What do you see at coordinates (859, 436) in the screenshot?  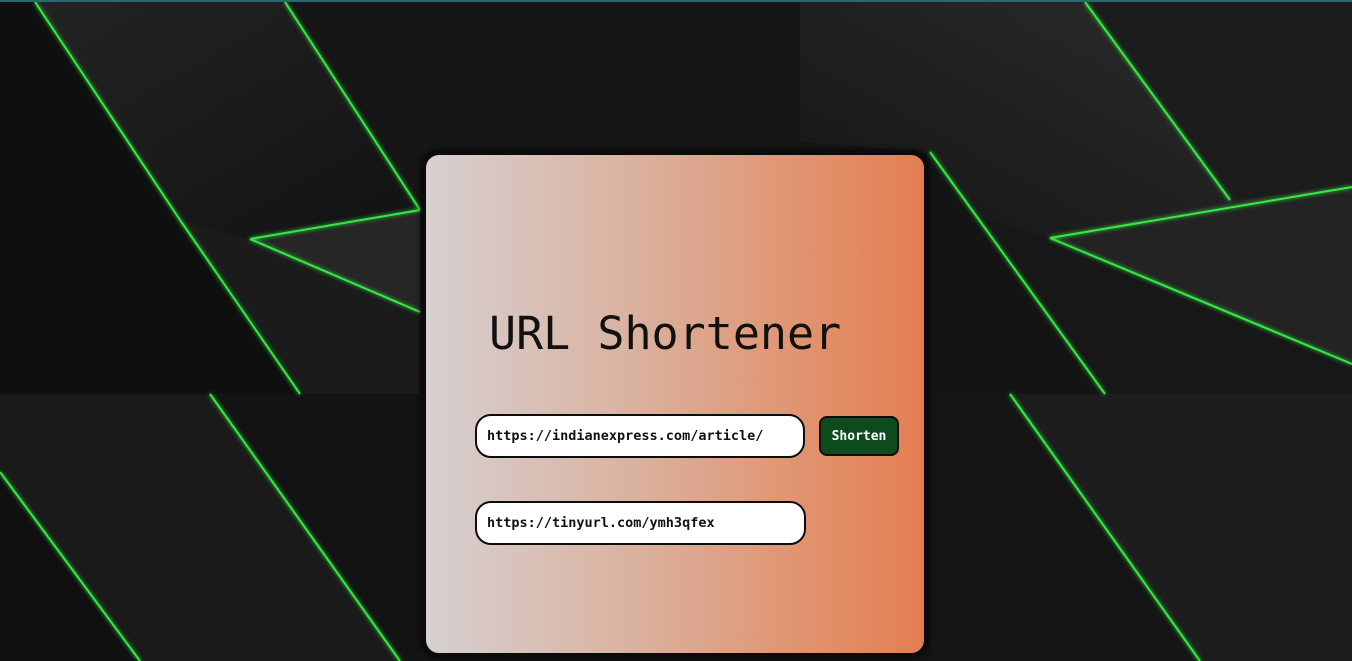 I see `shorten-button: Shorten` at bounding box center [859, 436].